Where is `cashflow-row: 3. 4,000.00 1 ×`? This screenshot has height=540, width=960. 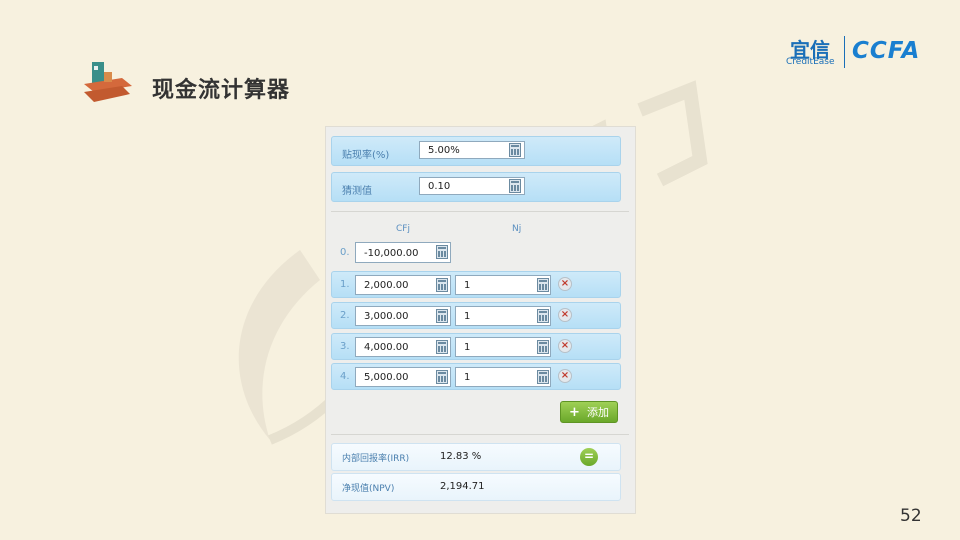
cashflow-row: 3. 4,000.00 1 × is located at coordinates (476, 346).